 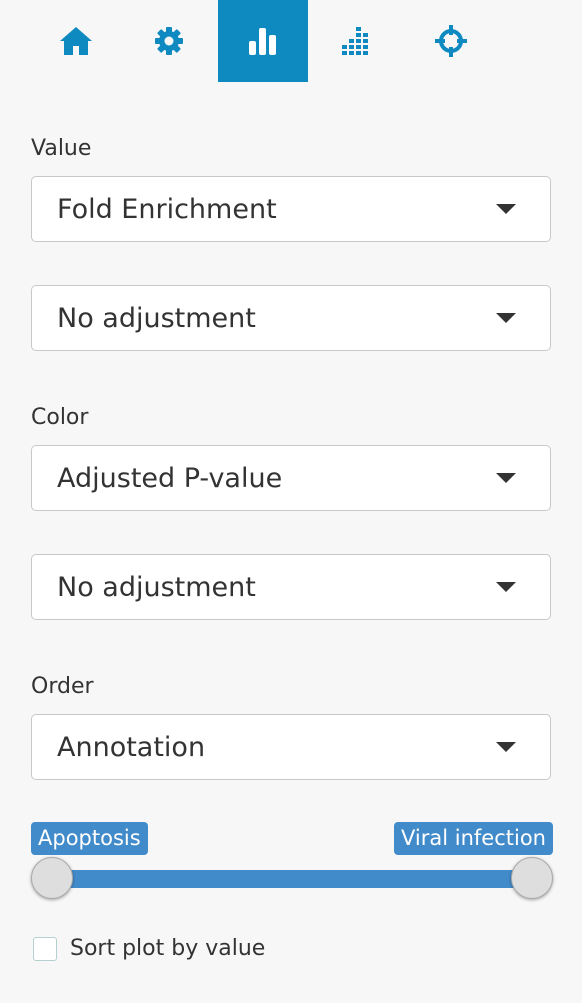 What do you see at coordinates (131, 747) in the screenshot?
I see `order-select-text: Annotation` at bounding box center [131, 747].